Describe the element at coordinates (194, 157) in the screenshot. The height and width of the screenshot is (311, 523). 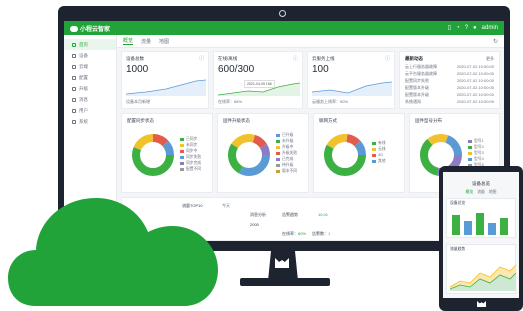
I see `legend-label: 同步失败` at that location.